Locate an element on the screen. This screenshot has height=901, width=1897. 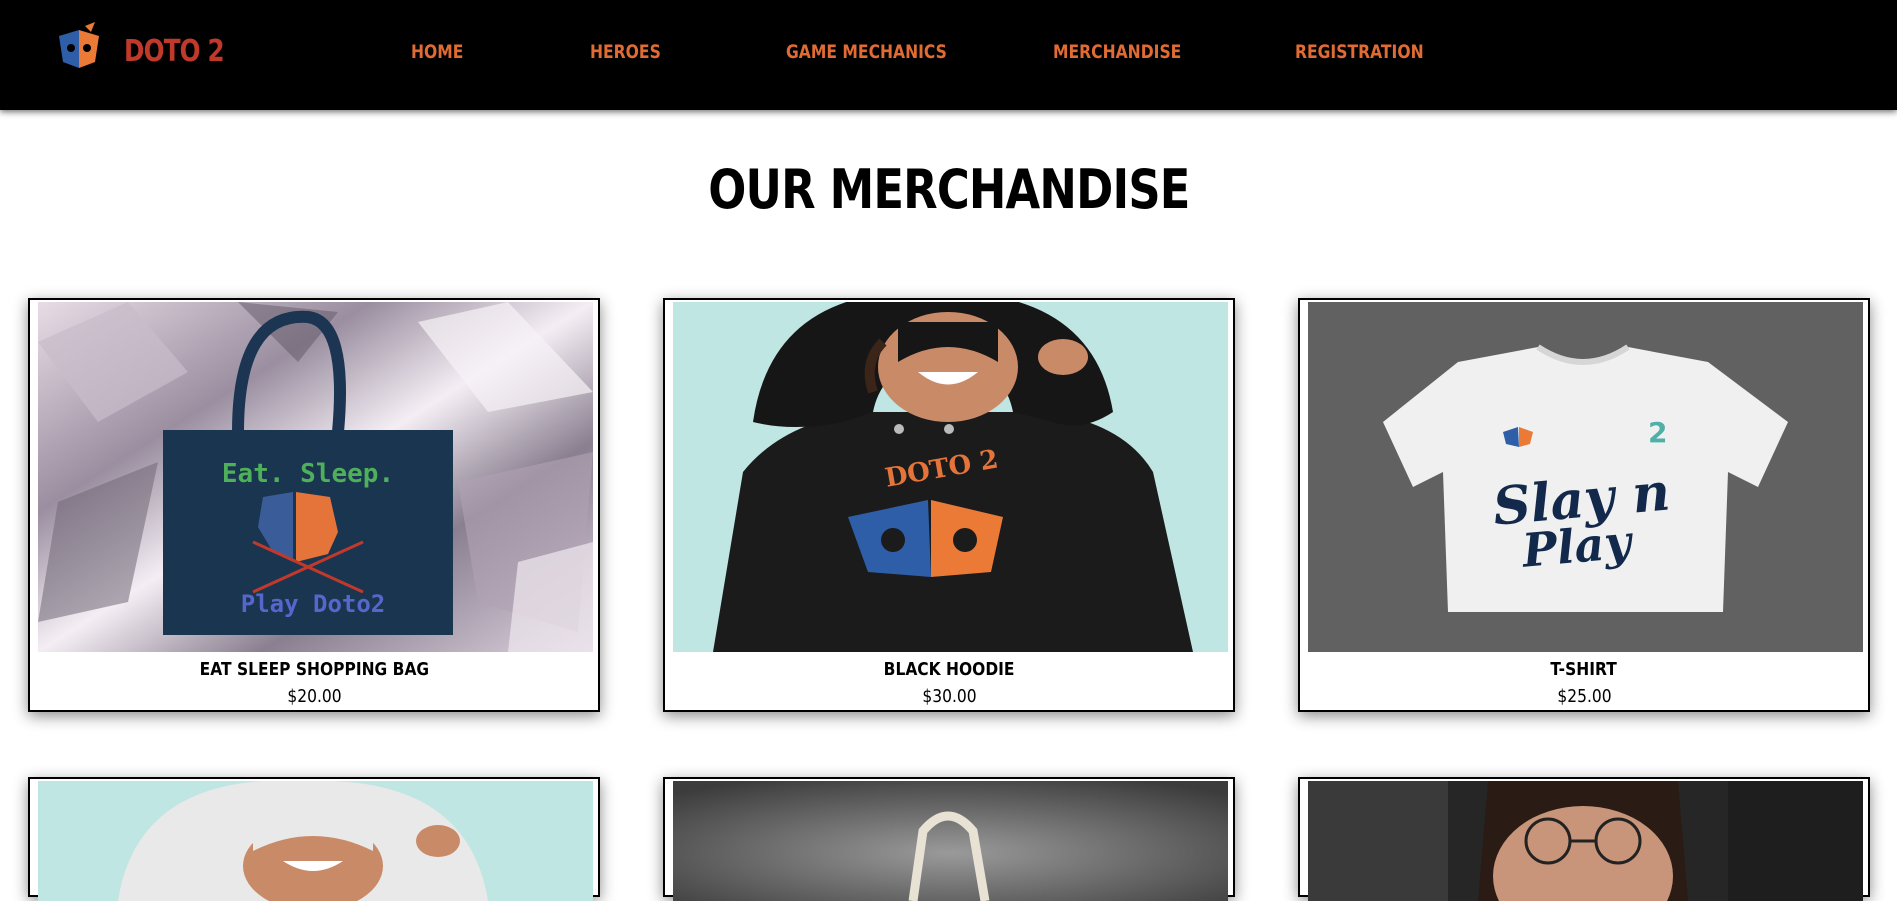
product-card-white-hoodie is located at coordinates (314, 839).